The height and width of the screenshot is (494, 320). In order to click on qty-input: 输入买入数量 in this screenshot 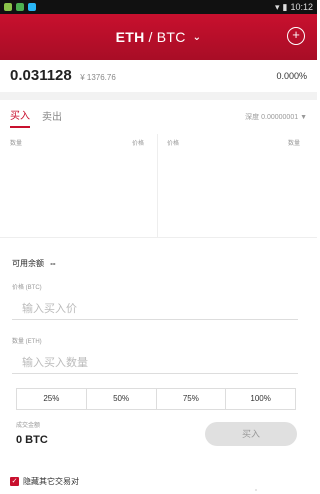, I will do `click(155, 364)`.